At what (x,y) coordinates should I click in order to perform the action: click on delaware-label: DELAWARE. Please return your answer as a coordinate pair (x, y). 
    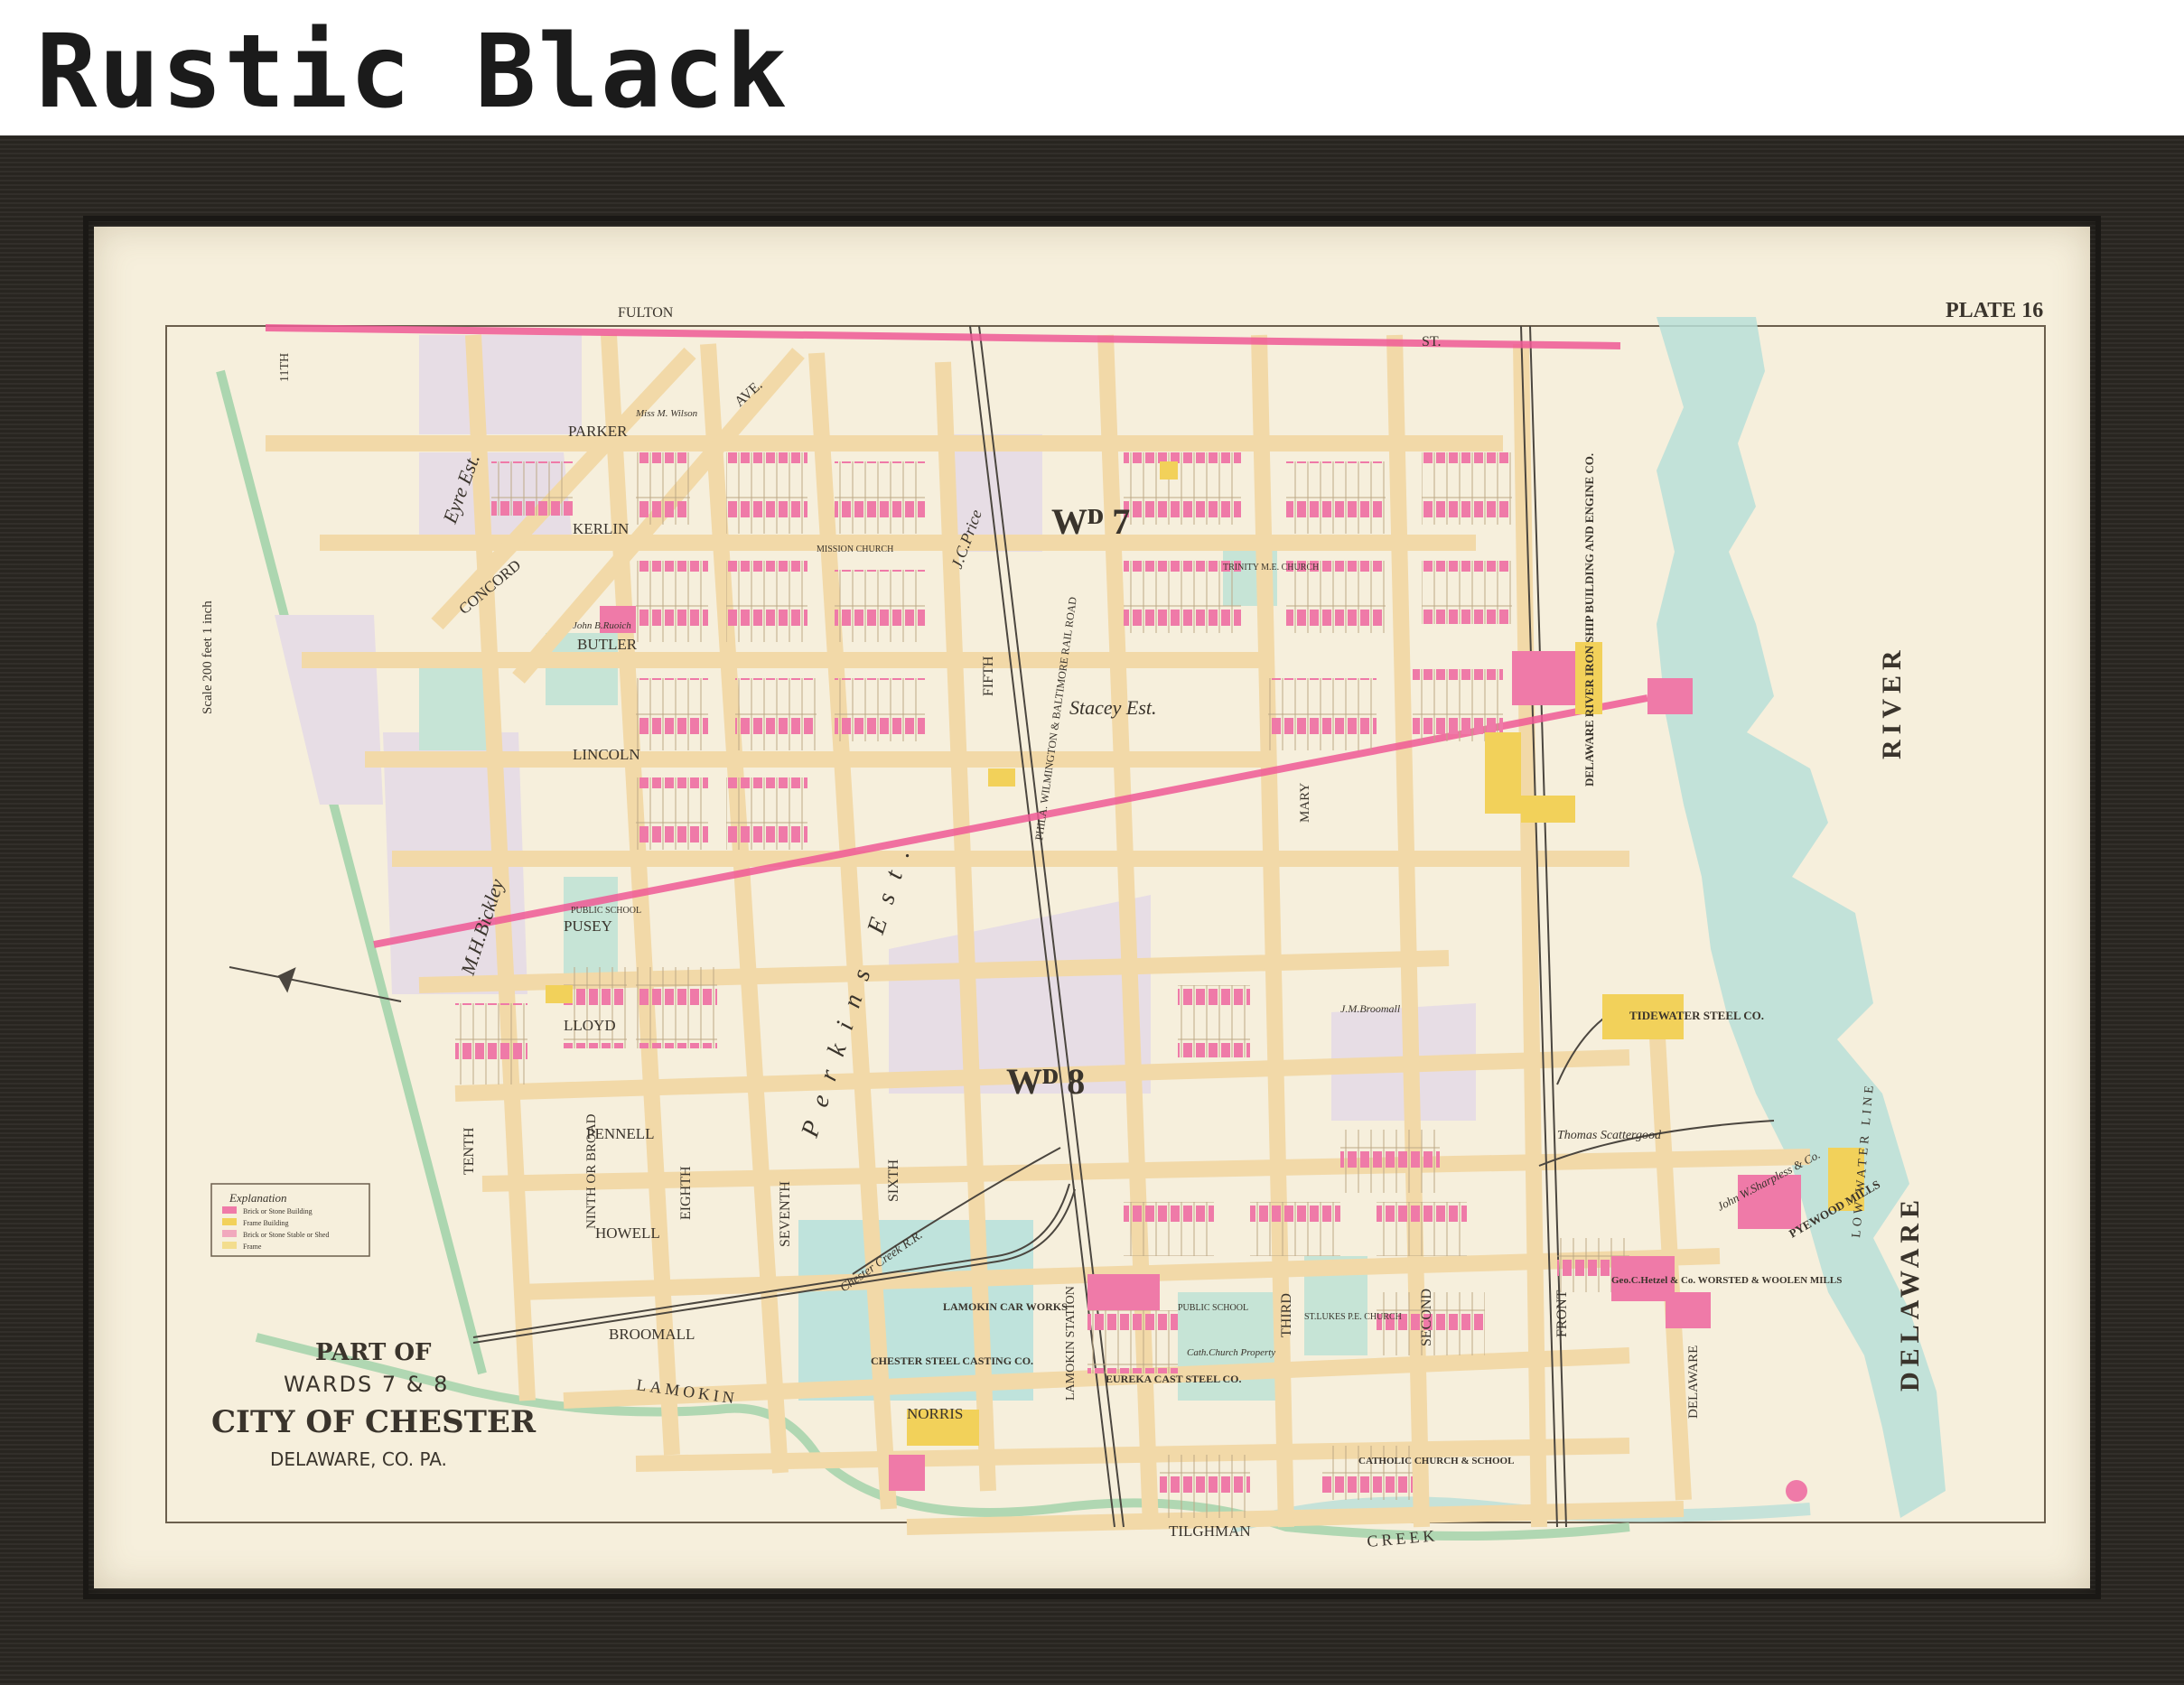
    Looking at the image, I should click on (1910, 1293).